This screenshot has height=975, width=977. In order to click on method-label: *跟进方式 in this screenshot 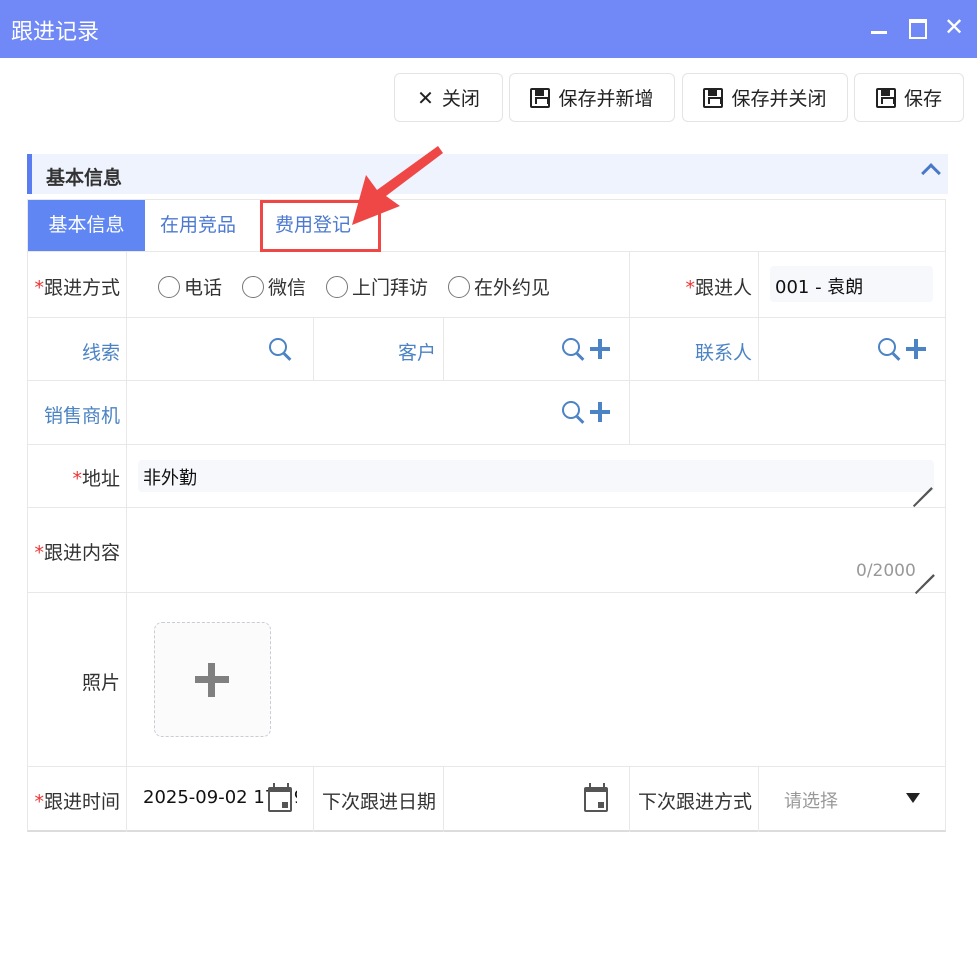, I will do `click(77, 288)`.